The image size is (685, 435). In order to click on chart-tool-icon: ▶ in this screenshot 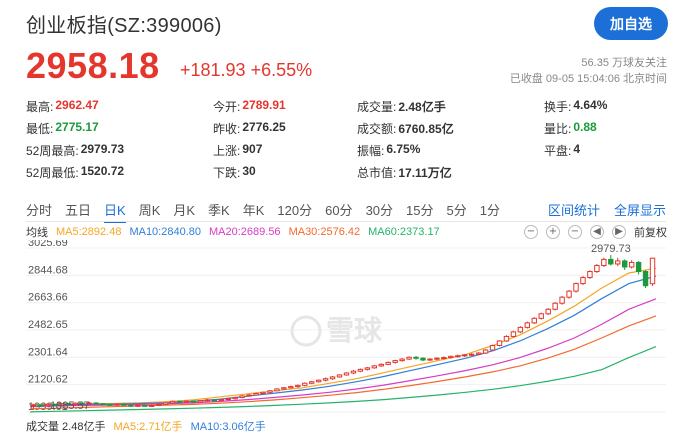, I will do `click(619, 232)`.